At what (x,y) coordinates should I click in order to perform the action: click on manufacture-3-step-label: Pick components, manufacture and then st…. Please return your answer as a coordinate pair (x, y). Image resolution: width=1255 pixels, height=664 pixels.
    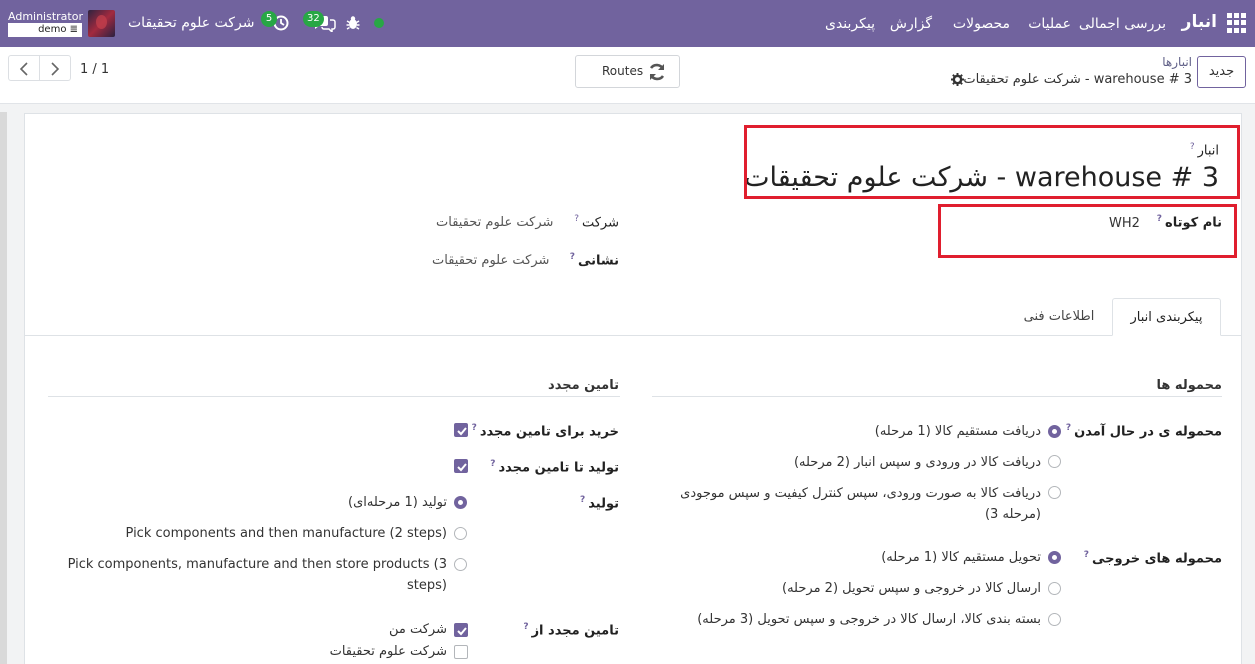
    Looking at the image, I should click on (257, 564).